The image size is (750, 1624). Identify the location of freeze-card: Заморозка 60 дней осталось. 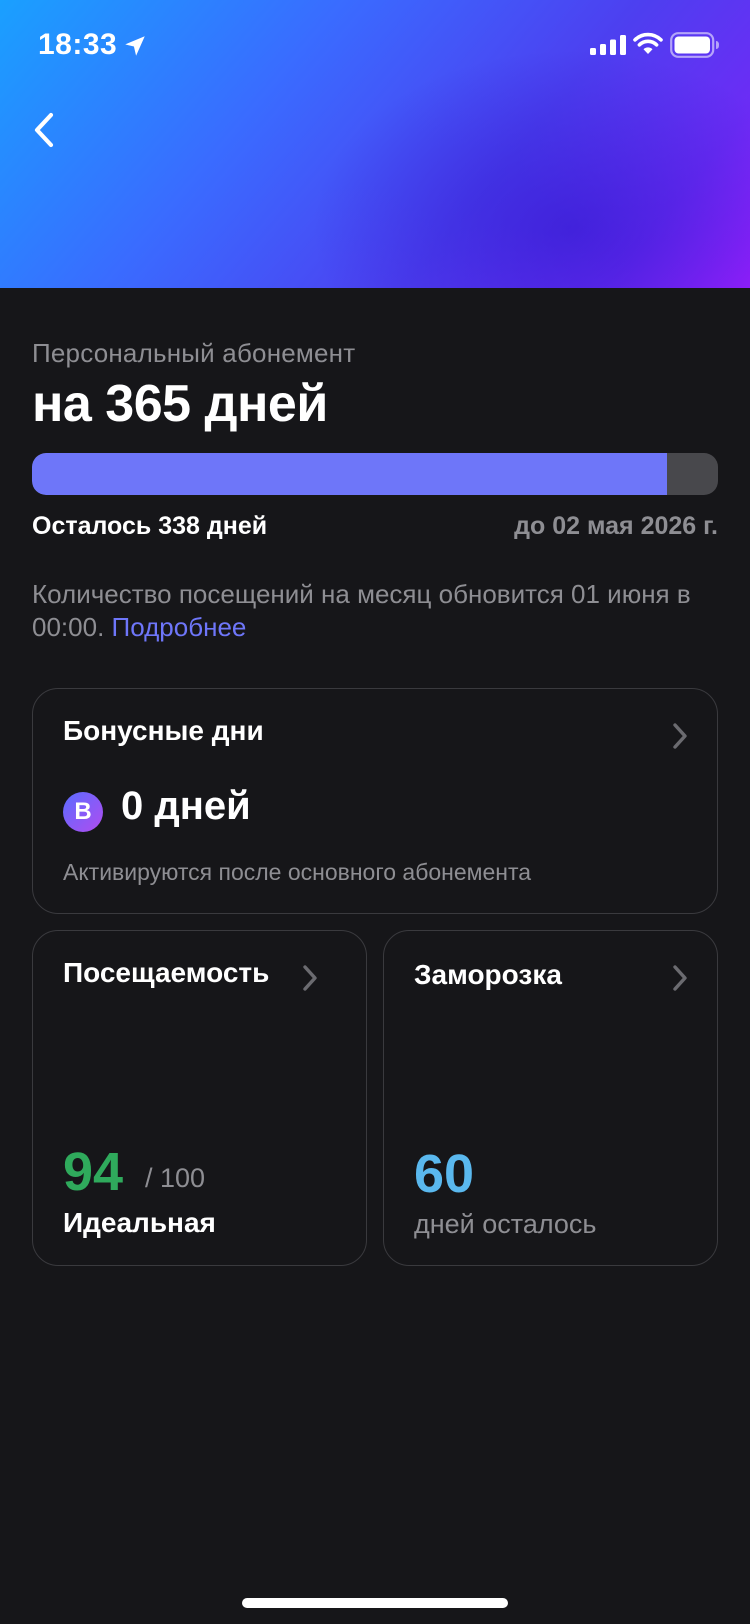
(550, 1098).